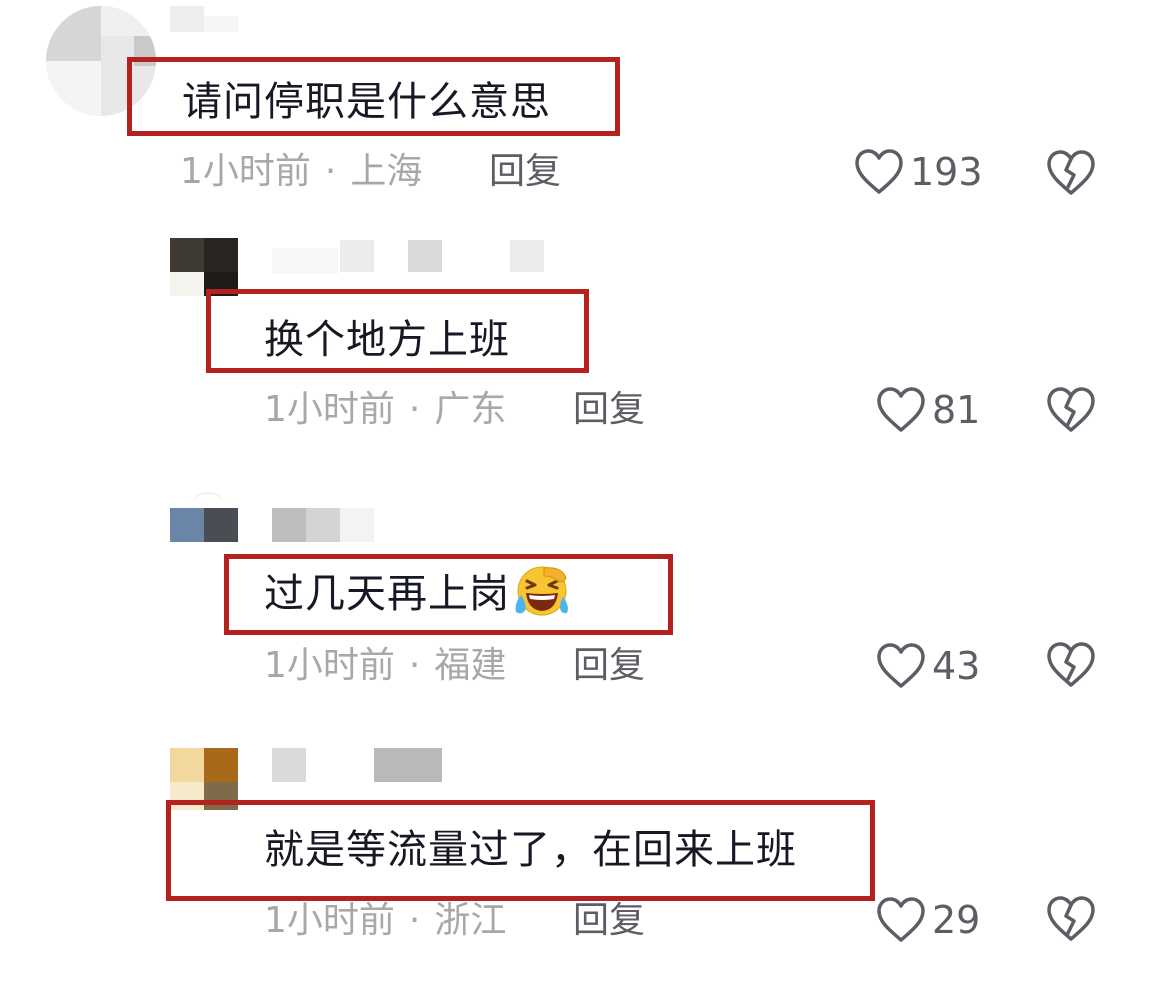 The width and height of the screenshot is (1152, 981). What do you see at coordinates (366, 102) in the screenshot?
I see `comment-text: 请问停职是什么意思` at bounding box center [366, 102].